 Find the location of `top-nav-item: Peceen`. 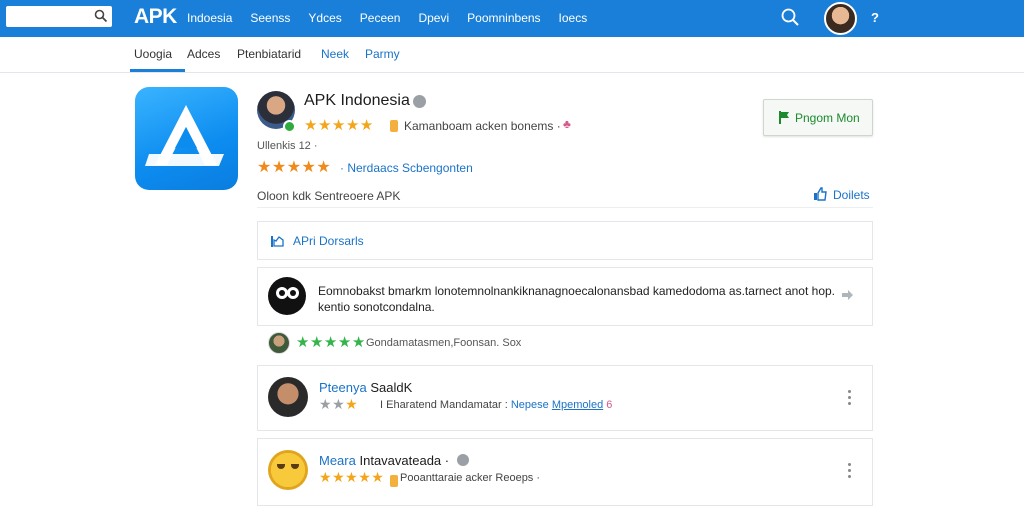

top-nav-item: Peceen is located at coordinates (380, 18).